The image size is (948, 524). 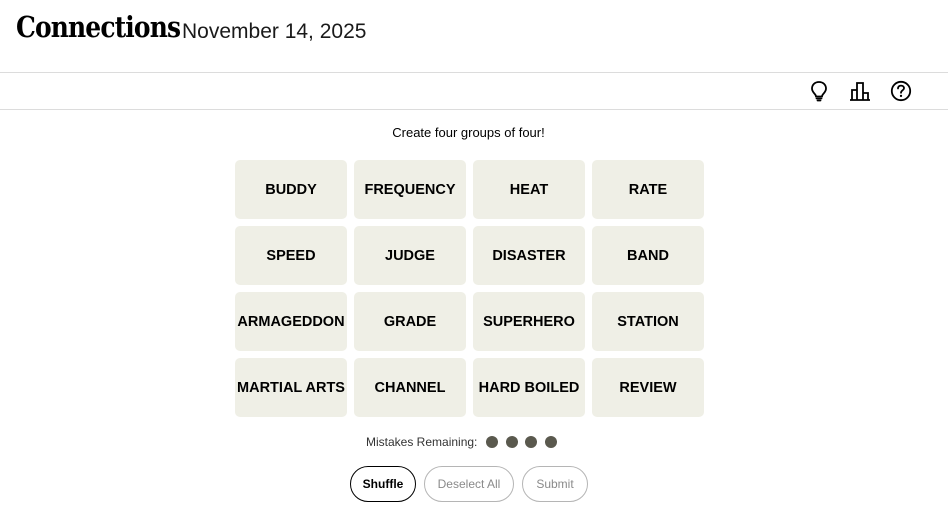 What do you see at coordinates (529, 189) in the screenshot?
I see `word-tile: HEAT` at bounding box center [529, 189].